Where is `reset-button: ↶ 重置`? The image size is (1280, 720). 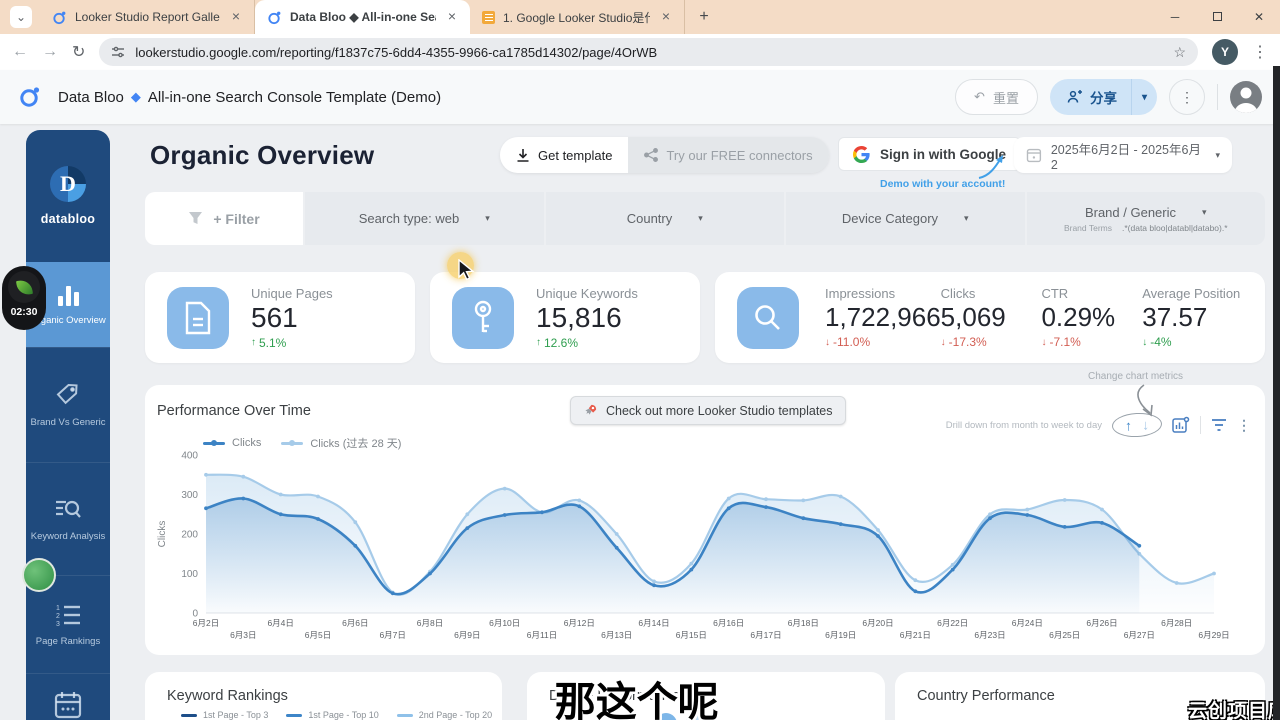 reset-button: ↶ 重置 is located at coordinates (996, 97).